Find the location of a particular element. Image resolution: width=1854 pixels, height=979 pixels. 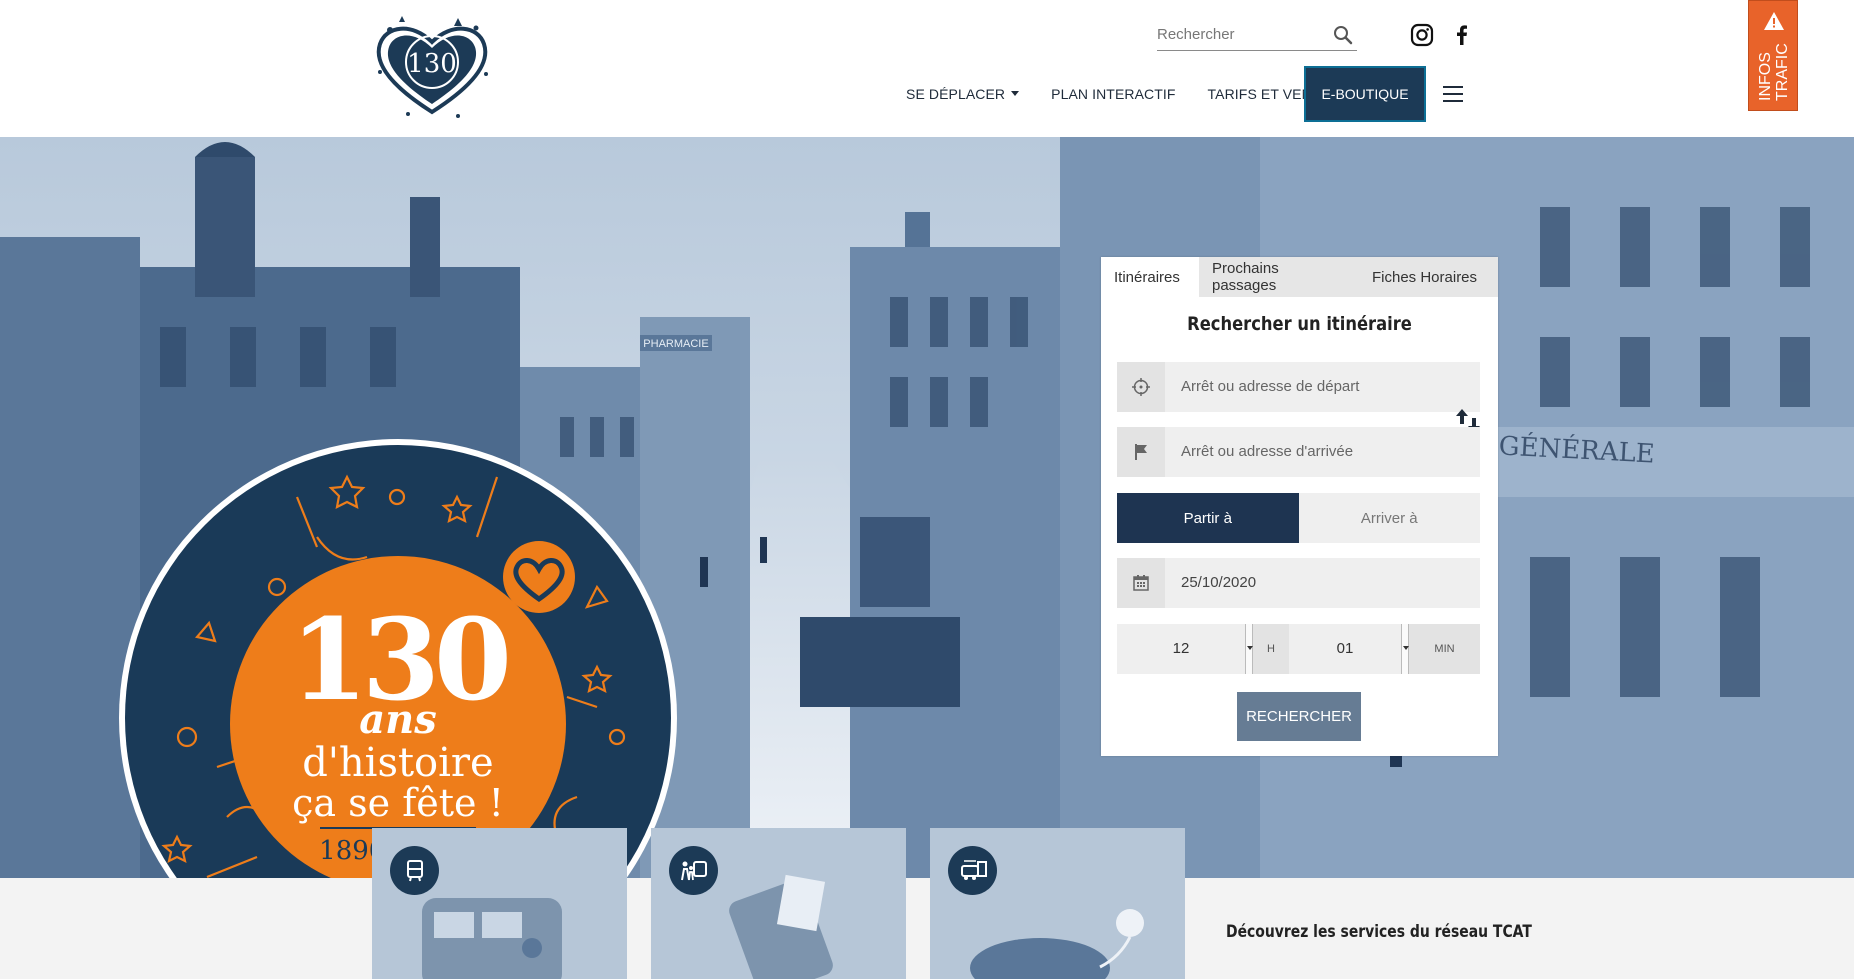

tab-itineraires: Itinéraires is located at coordinates (1150, 277).